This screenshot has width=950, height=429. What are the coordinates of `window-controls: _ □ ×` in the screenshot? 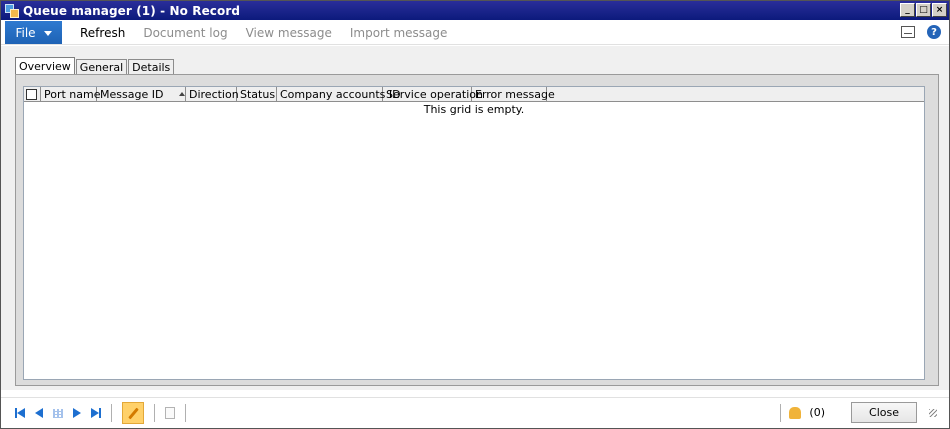 It's located at (923, 10).